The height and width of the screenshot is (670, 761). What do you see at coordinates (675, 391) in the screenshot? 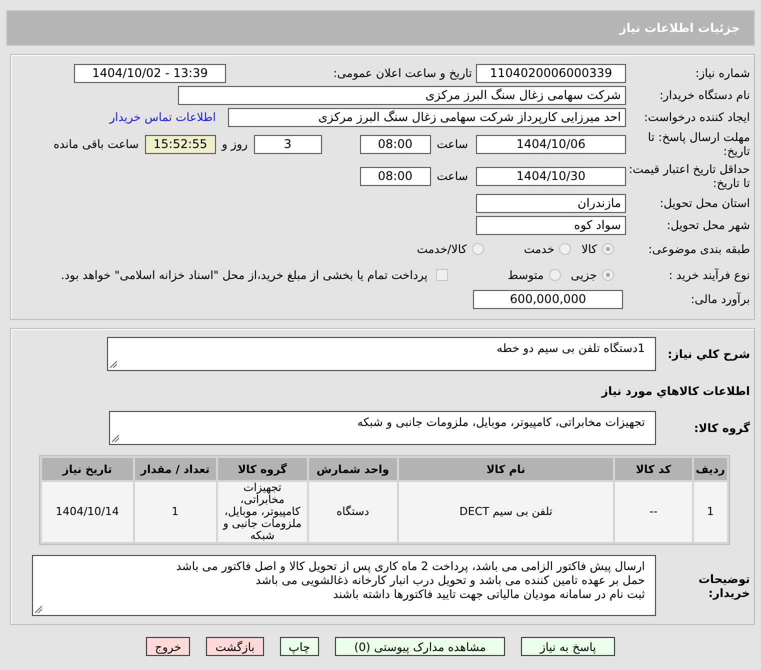
I see `section-heading: اطلاعات کالاهاي مورد نياز` at bounding box center [675, 391].